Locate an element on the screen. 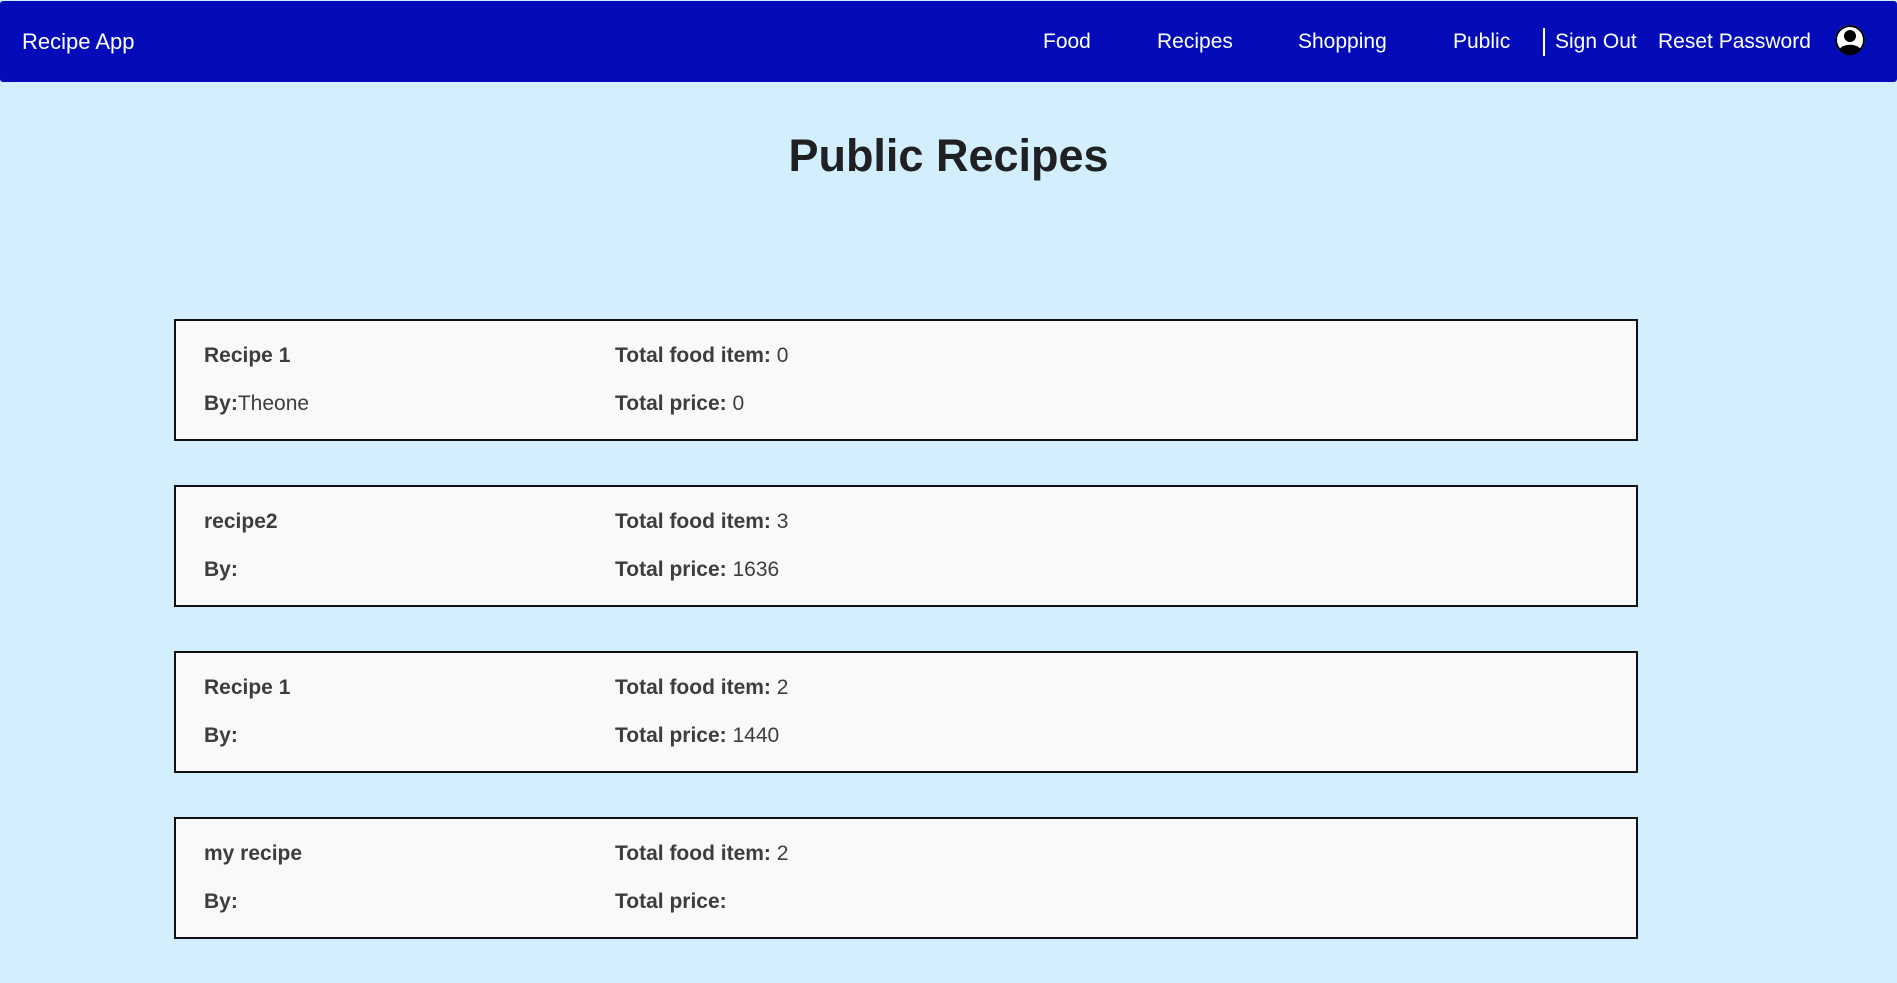 This screenshot has width=1897, height=983. nav-link-shopping: Shopping is located at coordinates (1342, 41).